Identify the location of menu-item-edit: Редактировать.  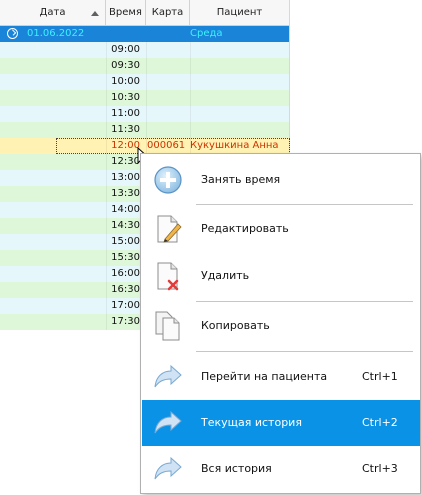
(281, 229).